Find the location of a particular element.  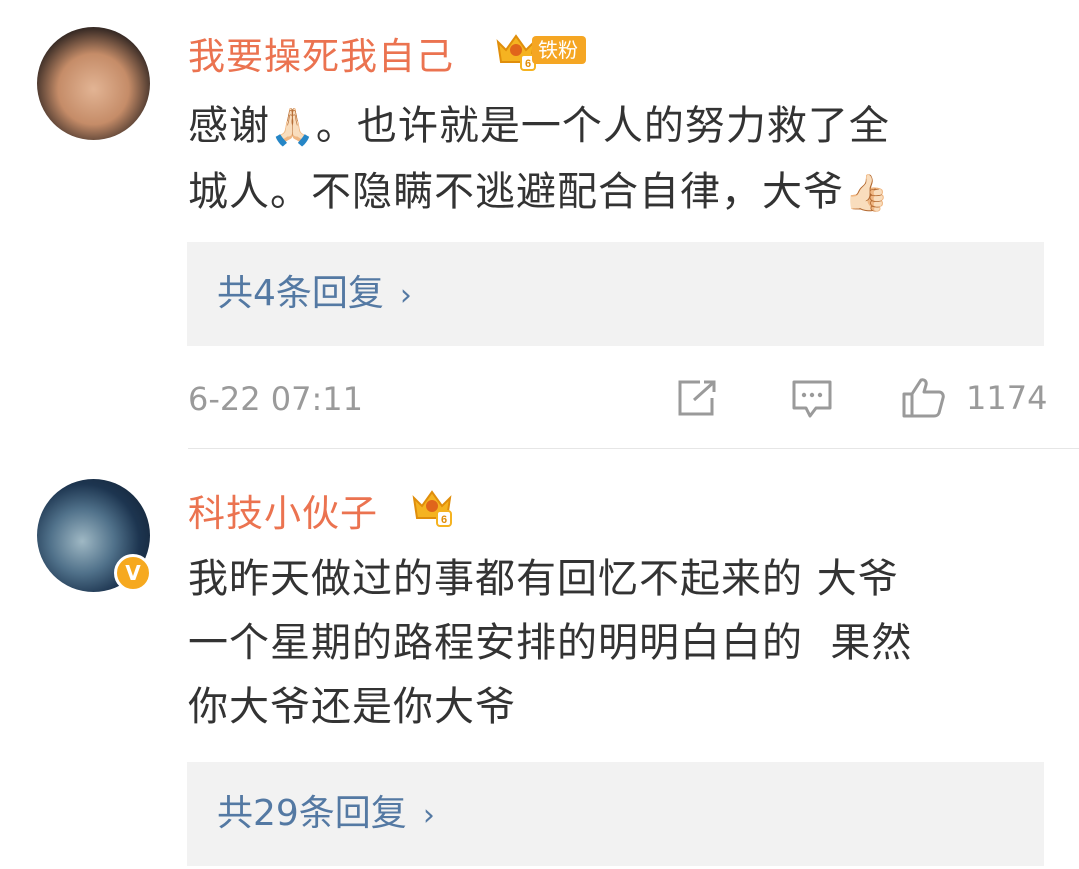

comment-icon is located at coordinates (812, 399).